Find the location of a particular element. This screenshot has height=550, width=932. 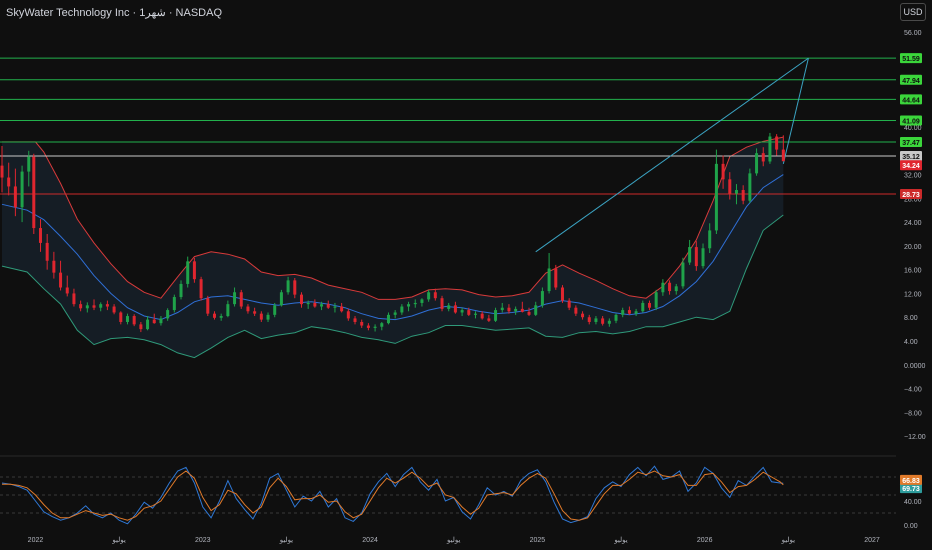

price-tag: 37.47 is located at coordinates (911, 142).